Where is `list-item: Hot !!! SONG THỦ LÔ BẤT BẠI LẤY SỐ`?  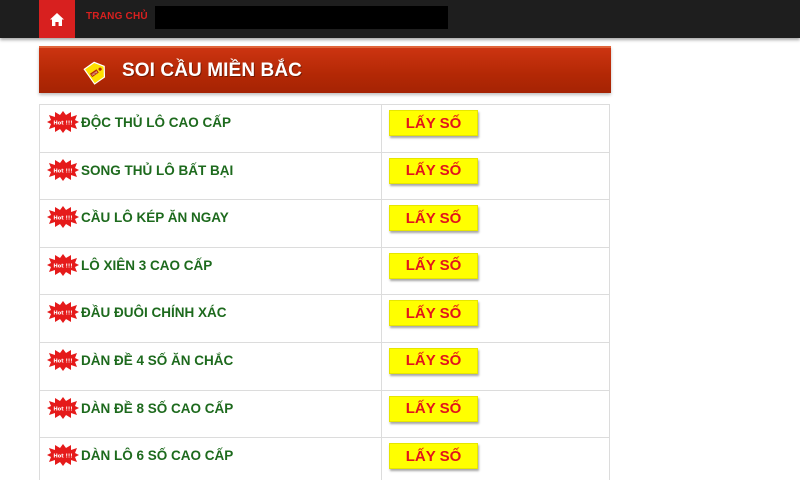 list-item: Hot !!! SONG THỦ LÔ BẤT BẠI LẤY SỐ is located at coordinates (324, 175).